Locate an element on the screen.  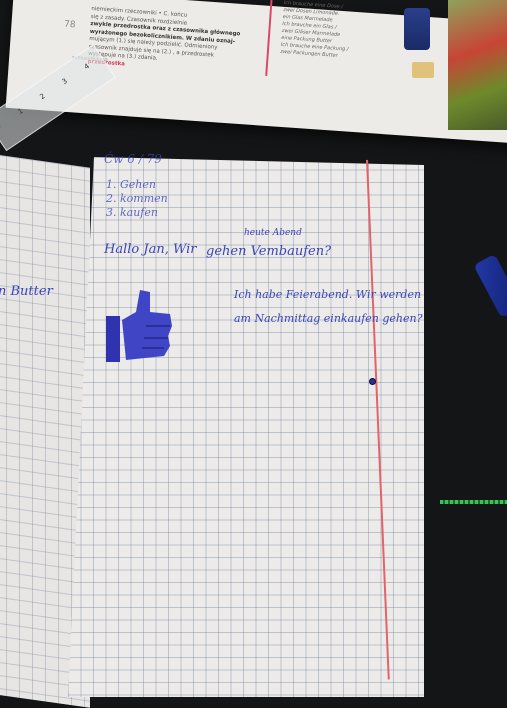
green-strip is located at coordinates (473, 502).